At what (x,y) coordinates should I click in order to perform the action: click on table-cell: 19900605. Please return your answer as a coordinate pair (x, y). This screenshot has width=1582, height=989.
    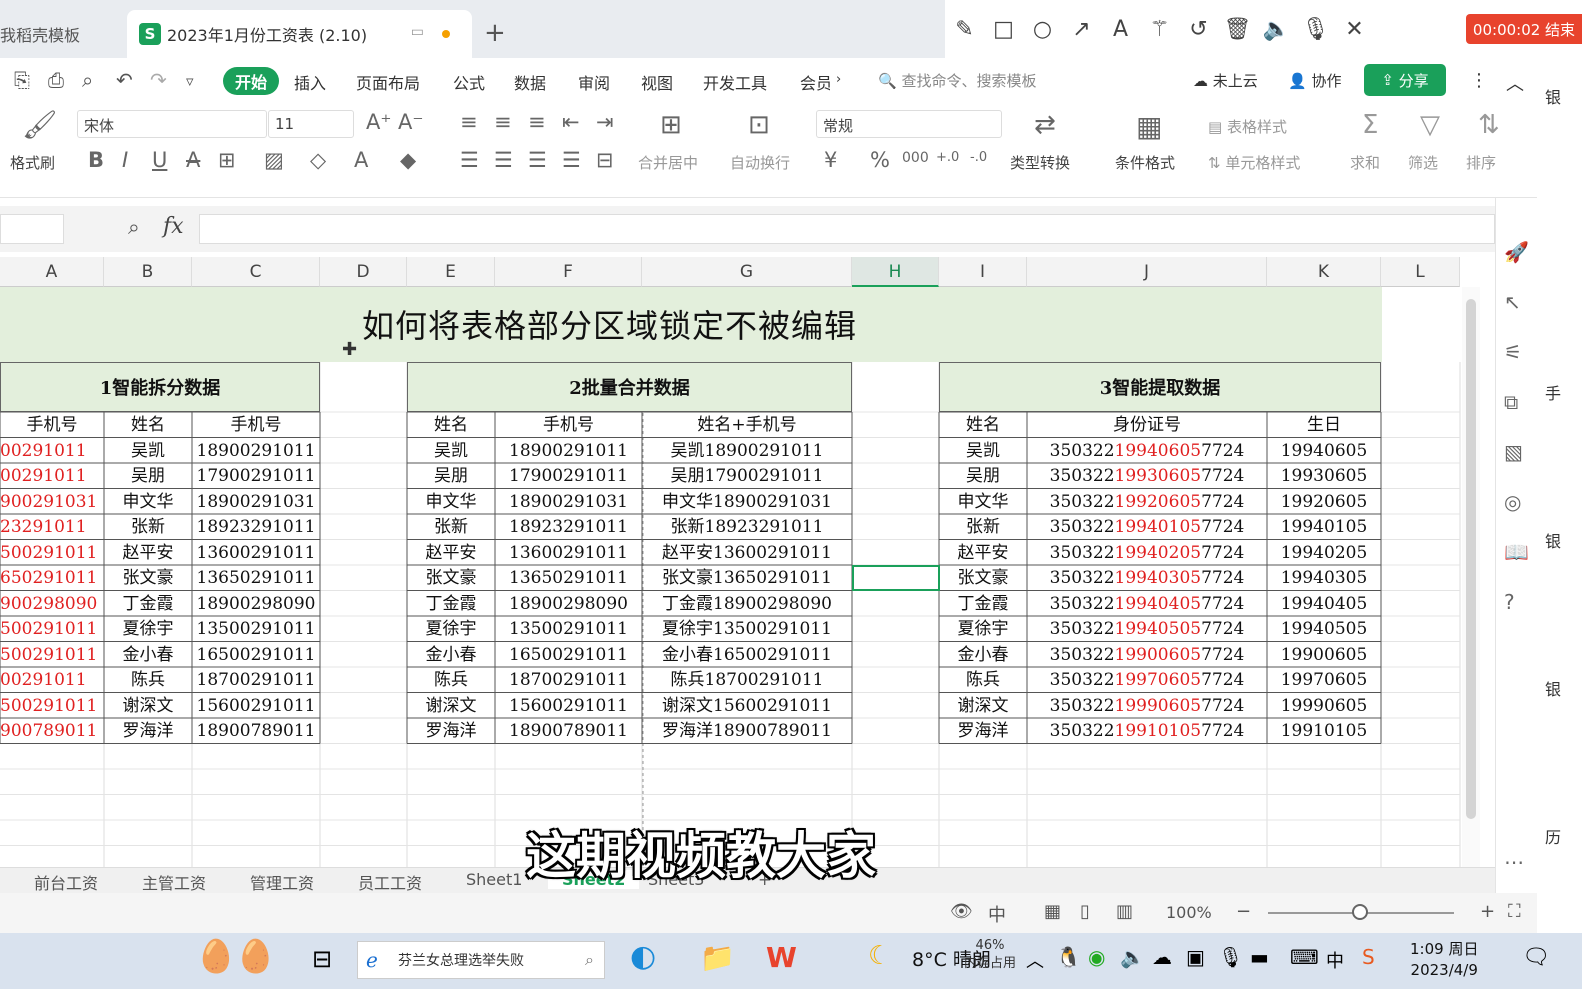
    Looking at the image, I should click on (1324, 655).